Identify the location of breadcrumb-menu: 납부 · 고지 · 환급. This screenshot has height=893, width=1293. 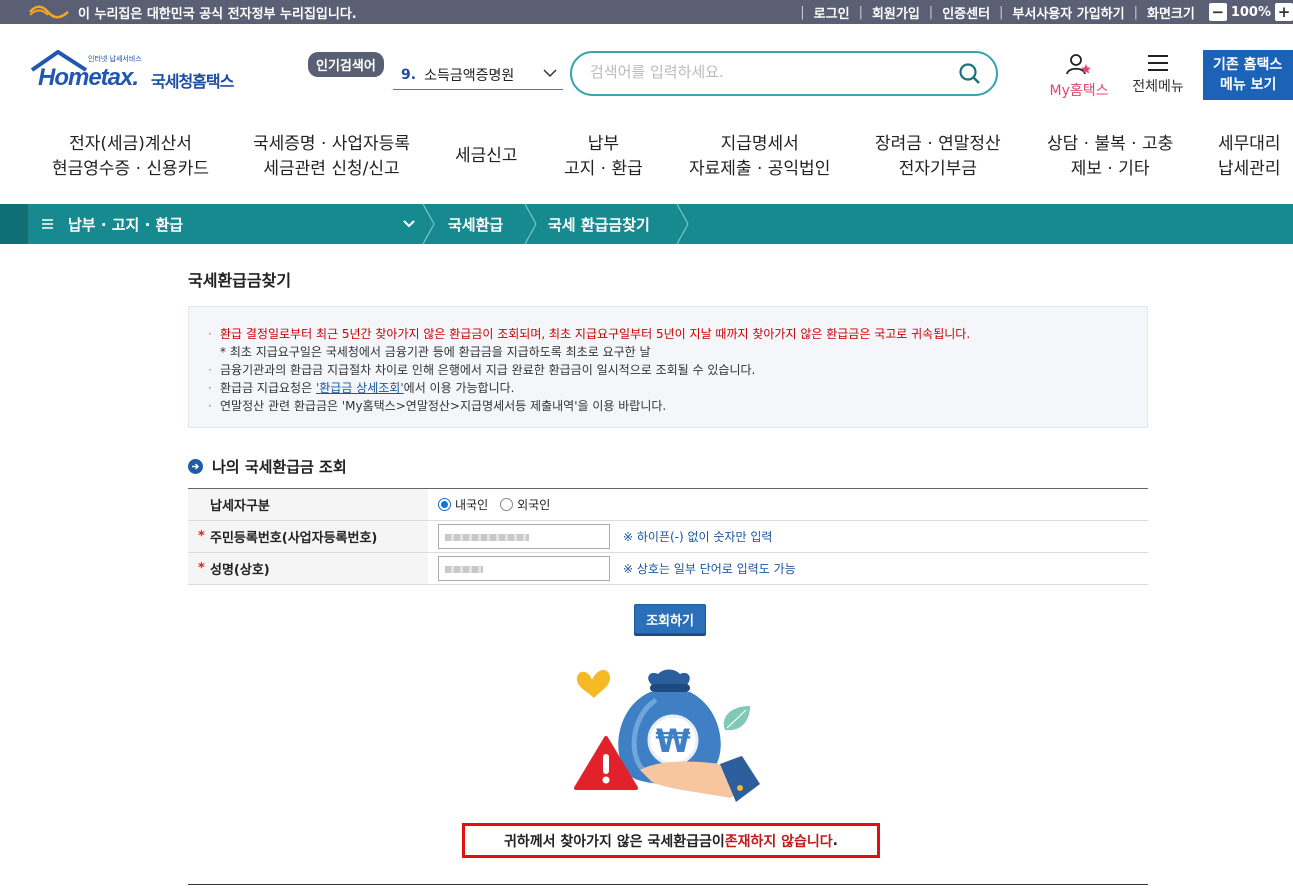
(112, 224).